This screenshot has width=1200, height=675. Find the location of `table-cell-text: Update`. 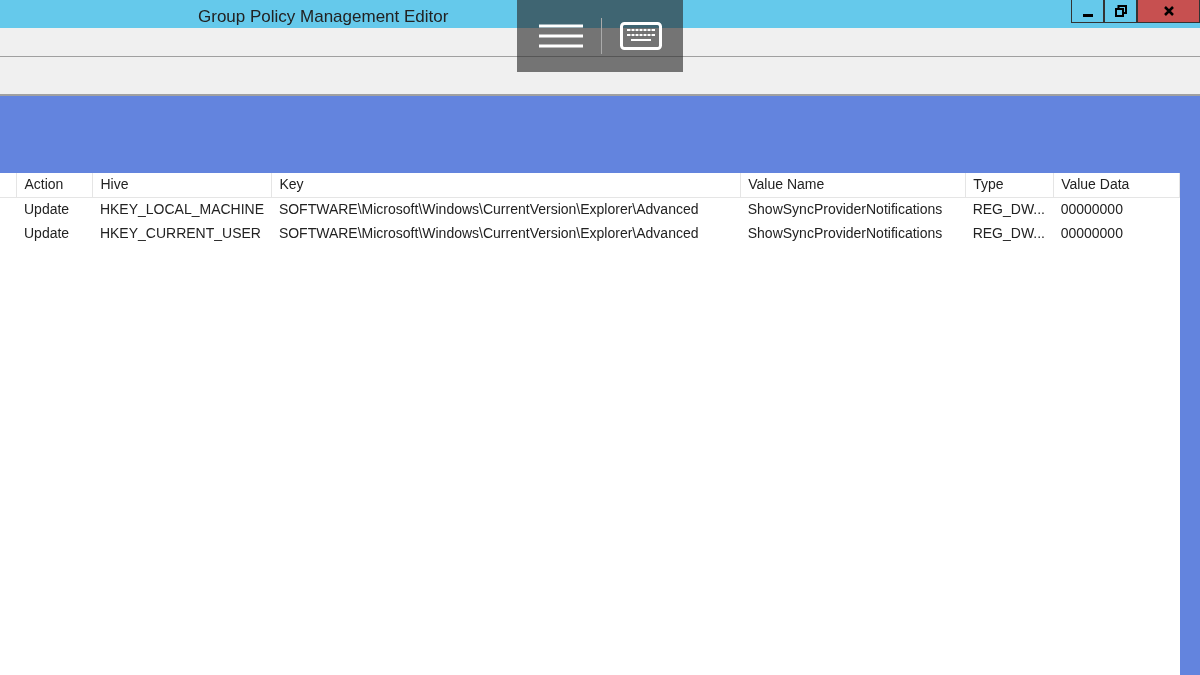

table-cell-text: Update is located at coordinates (47, 233).